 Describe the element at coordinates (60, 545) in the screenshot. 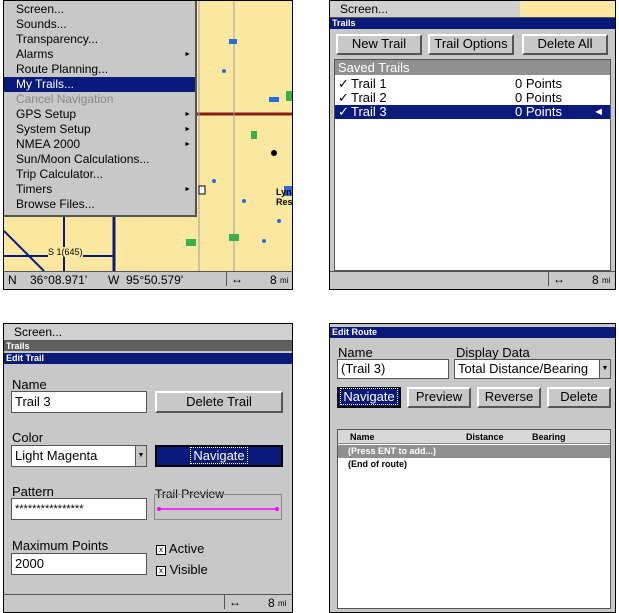

I see `max-points-label: Maximum Points` at that location.